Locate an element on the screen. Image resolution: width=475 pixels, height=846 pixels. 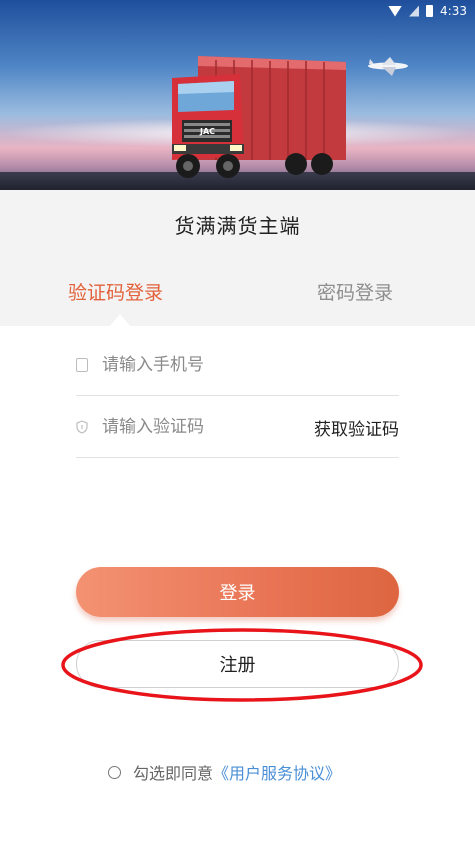
code-field: 获取验证码 is located at coordinates (237, 427).